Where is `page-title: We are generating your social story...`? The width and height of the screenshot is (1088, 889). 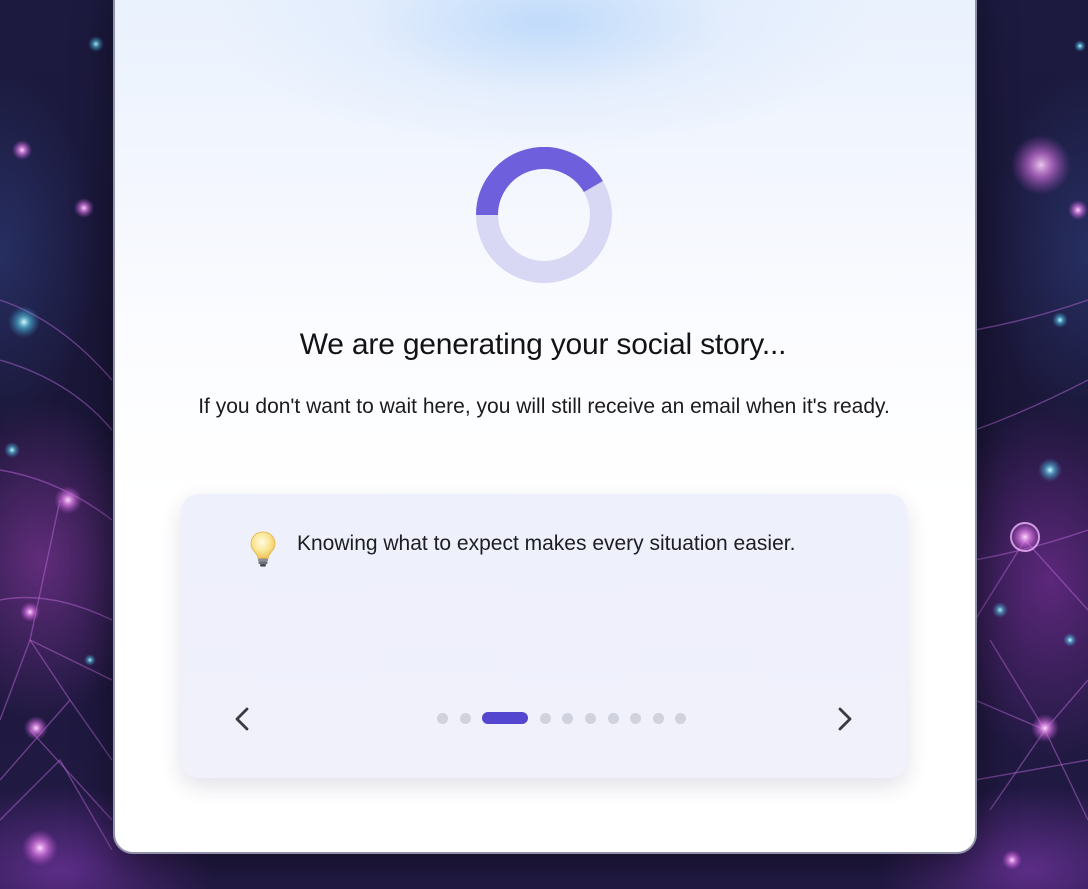 page-title: We are generating your social story... is located at coordinates (543, 344).